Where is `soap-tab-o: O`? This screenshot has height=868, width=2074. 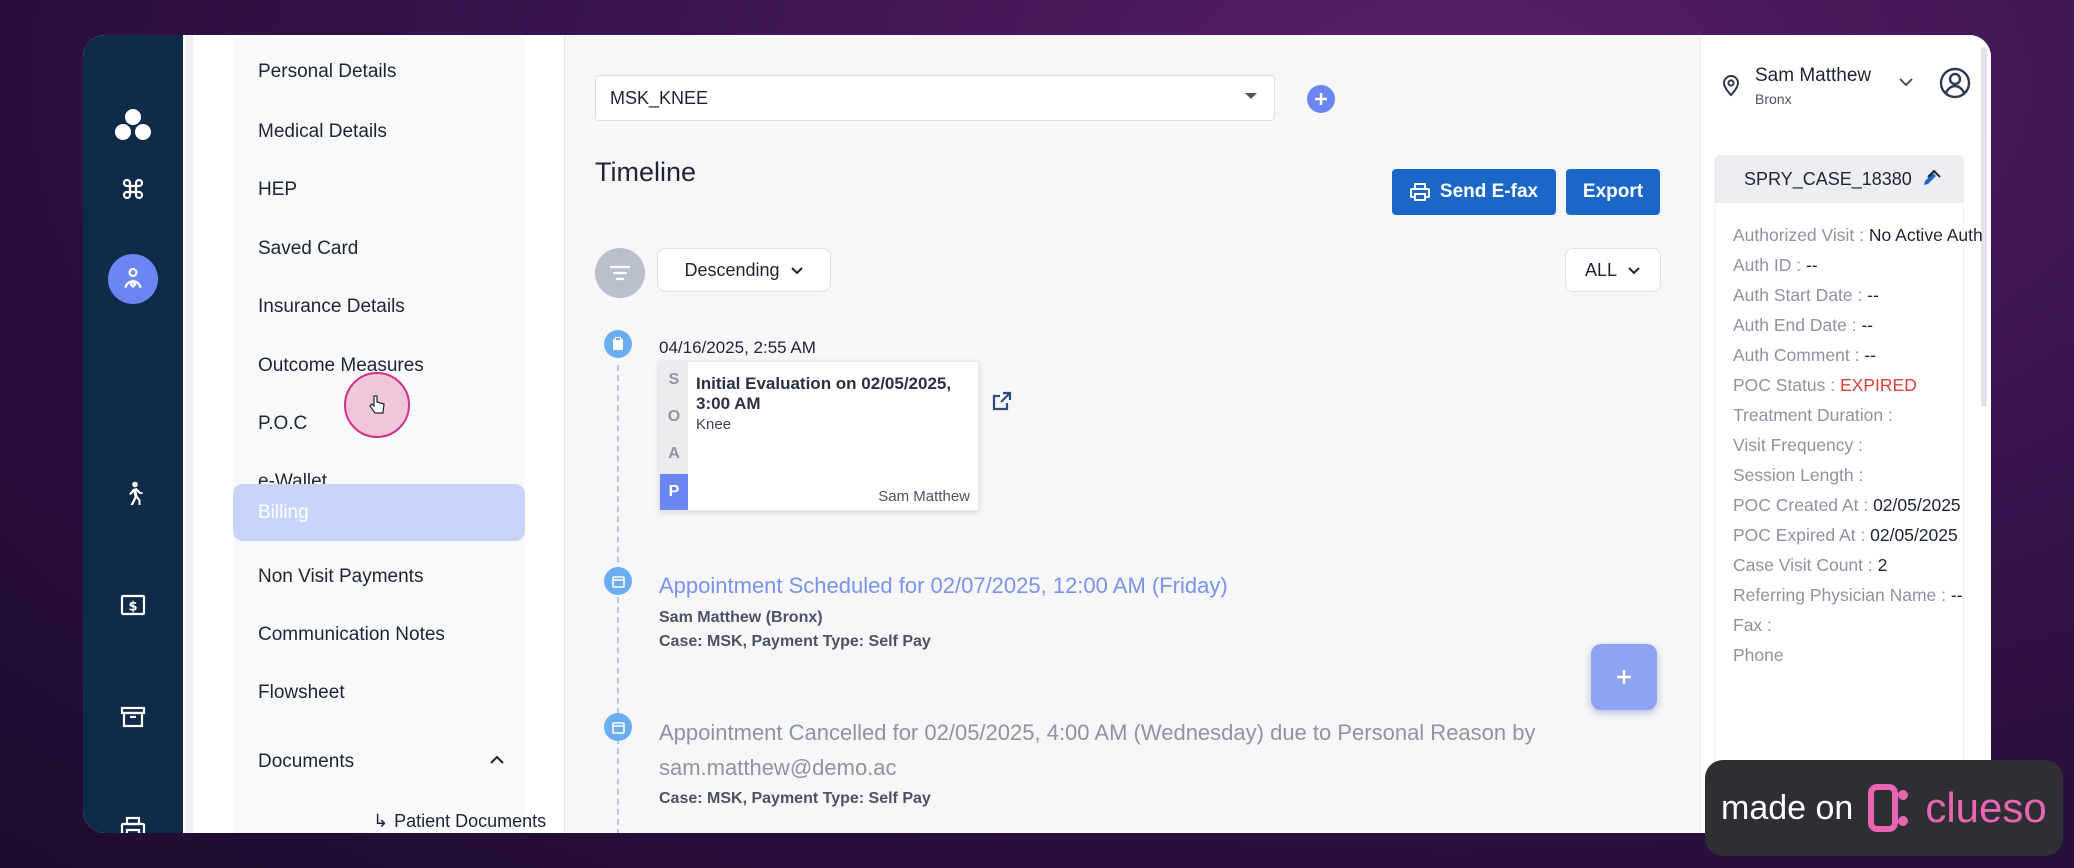
soap-tab-o: O is located at coordinates (674, 417).